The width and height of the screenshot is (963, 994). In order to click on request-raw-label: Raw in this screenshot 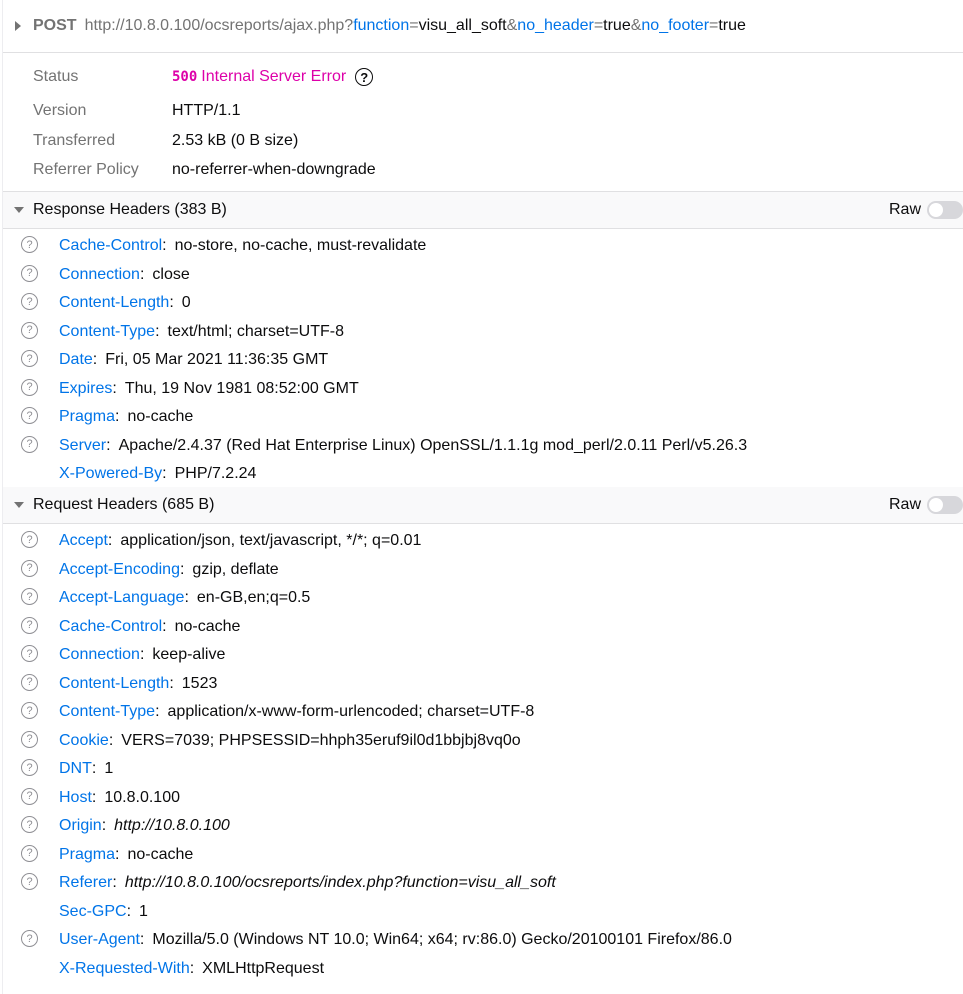, I will do `click(904, 504)`.